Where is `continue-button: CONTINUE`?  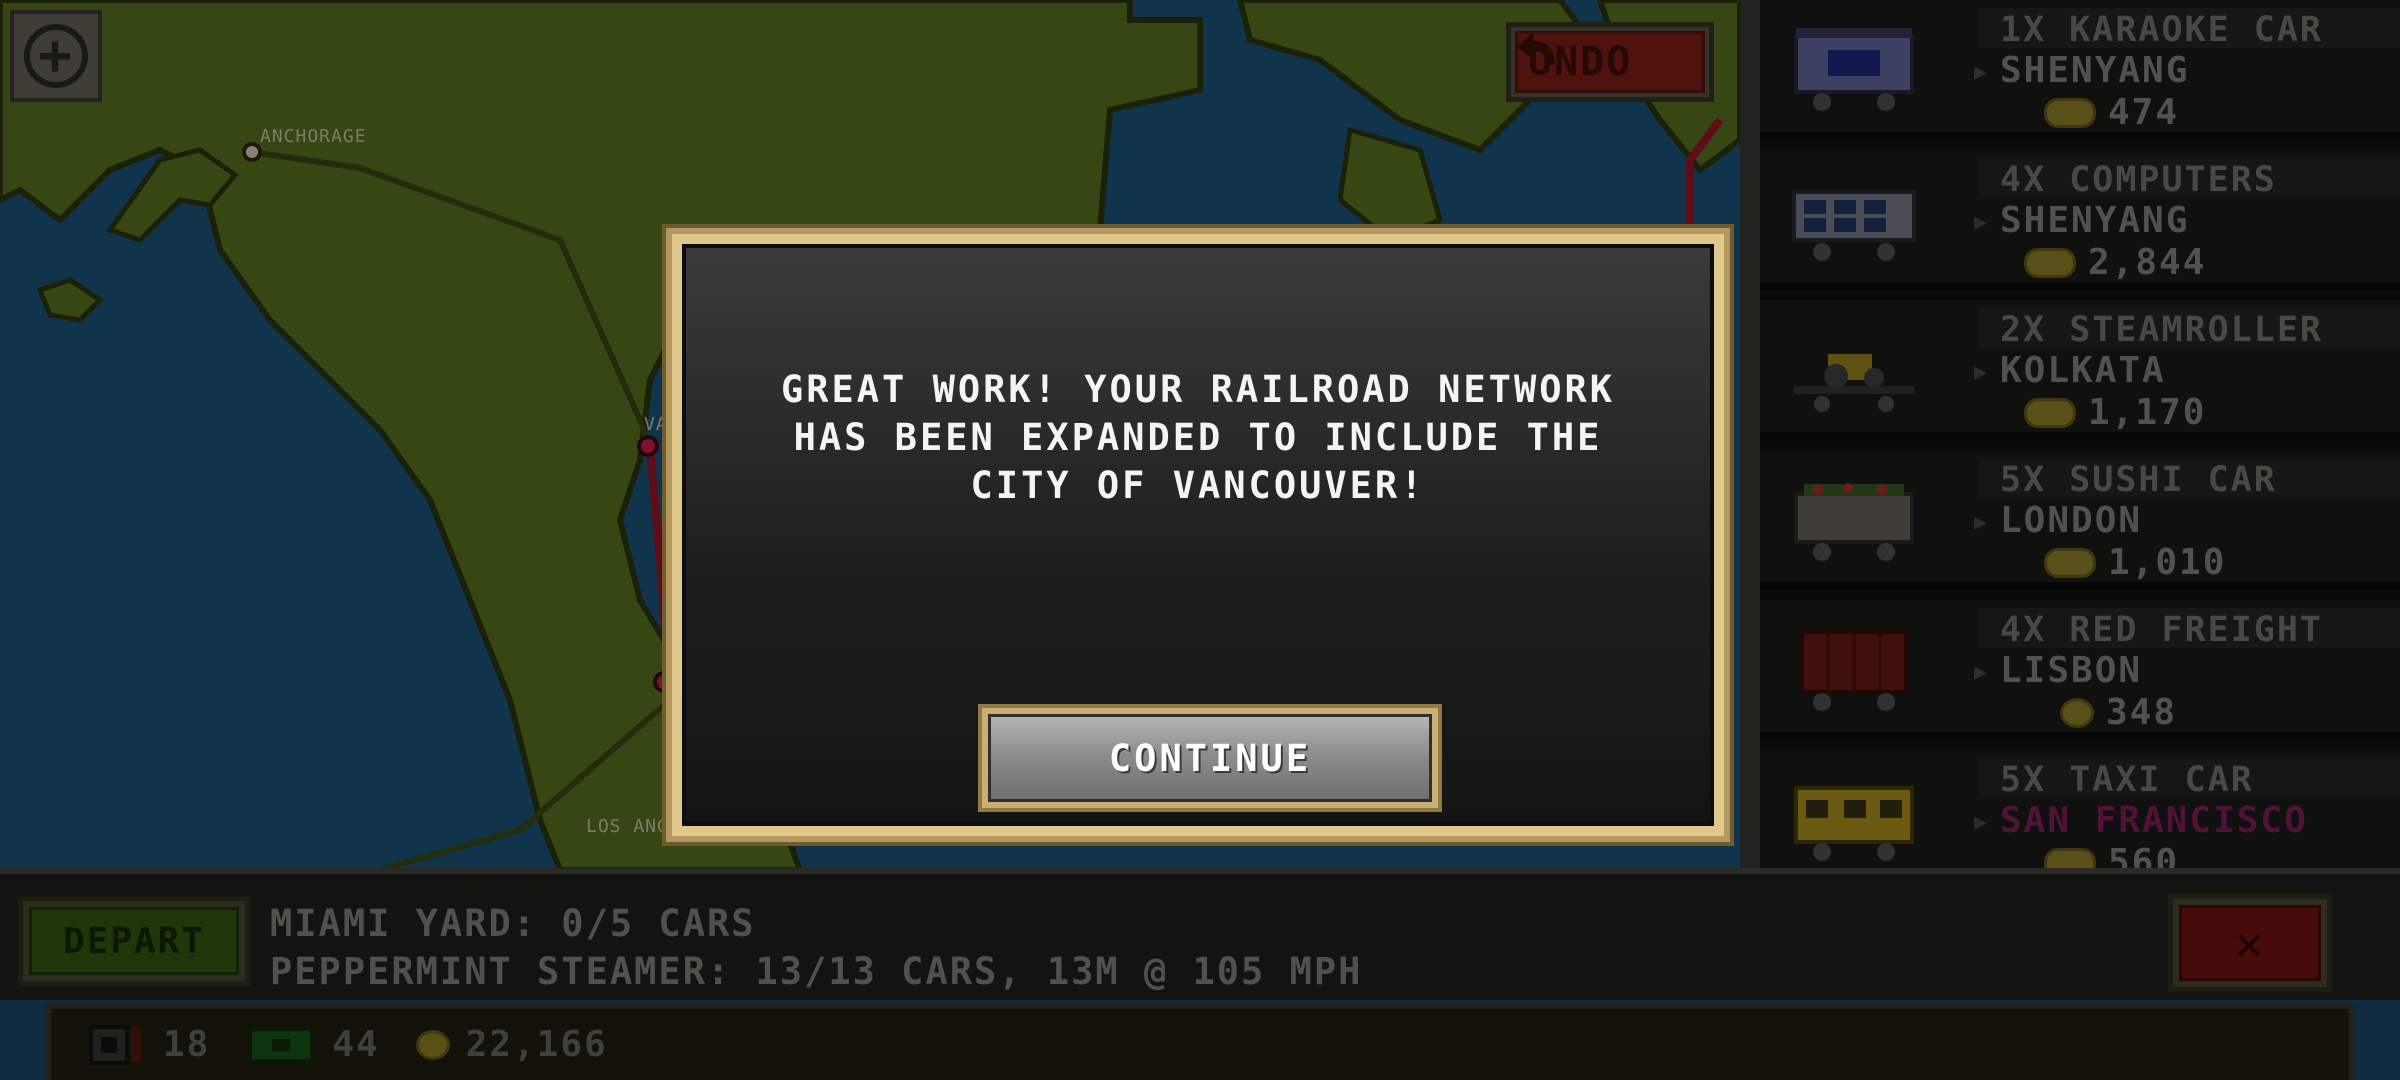 continue-button: CONTINUE is located at coordinates (1210, 758).